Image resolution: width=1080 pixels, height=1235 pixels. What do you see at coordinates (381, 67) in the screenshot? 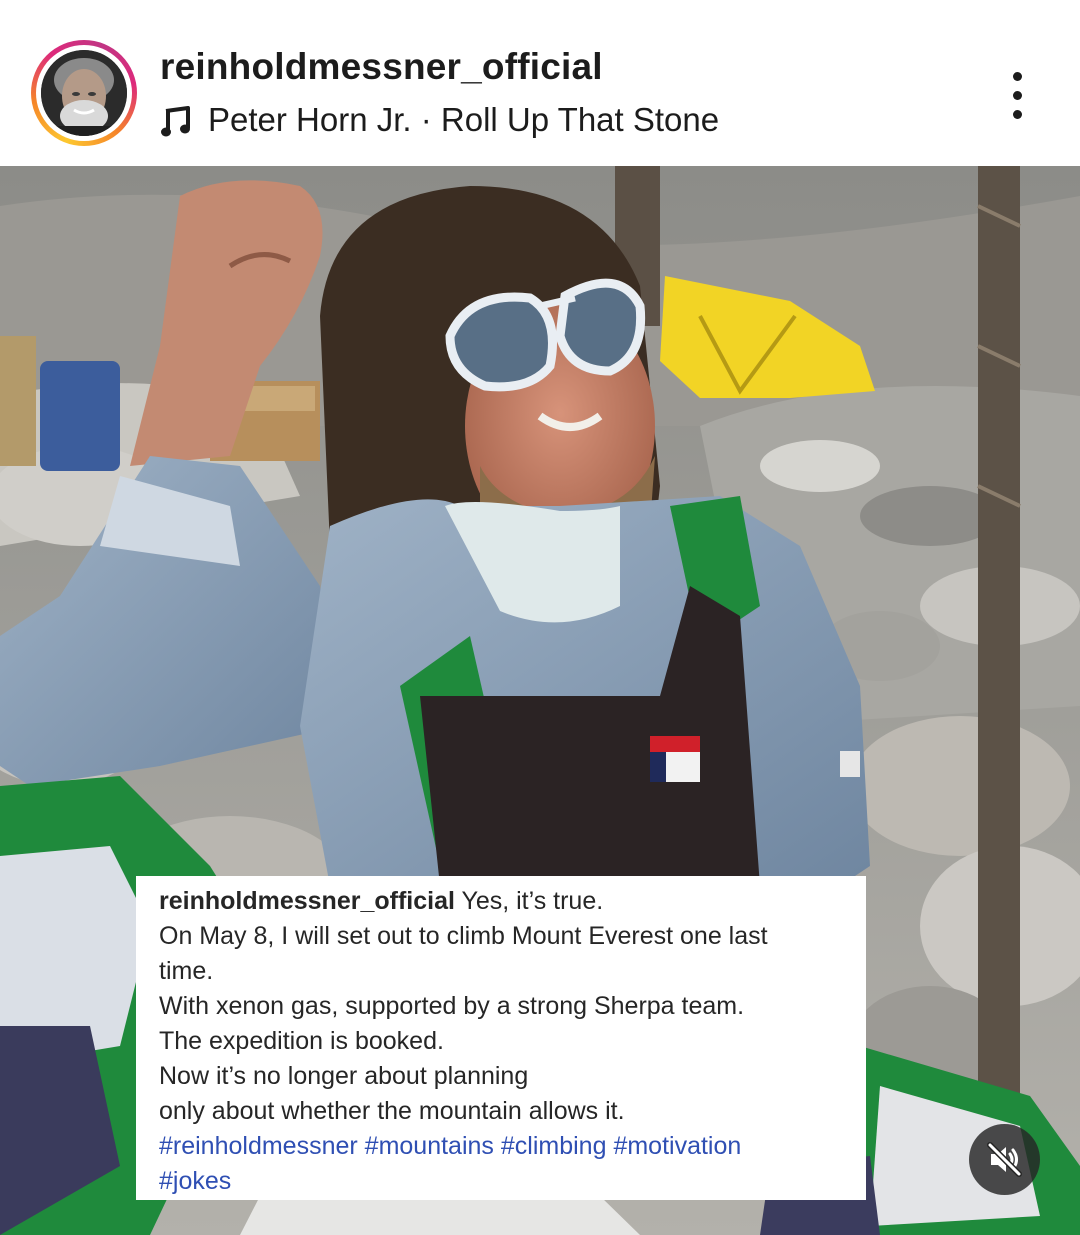
I see `post-username: reinholdmessner_official` at bounding box center [381, 67].